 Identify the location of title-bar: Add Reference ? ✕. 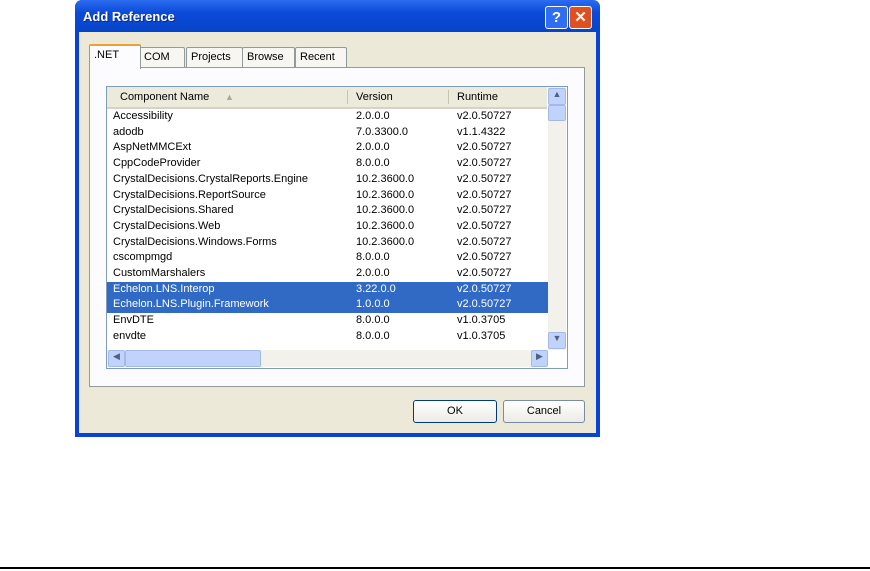
(337, 16).